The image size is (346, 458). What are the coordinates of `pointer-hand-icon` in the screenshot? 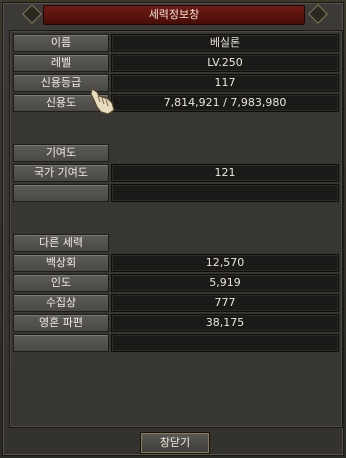 It's located at (102, 101).